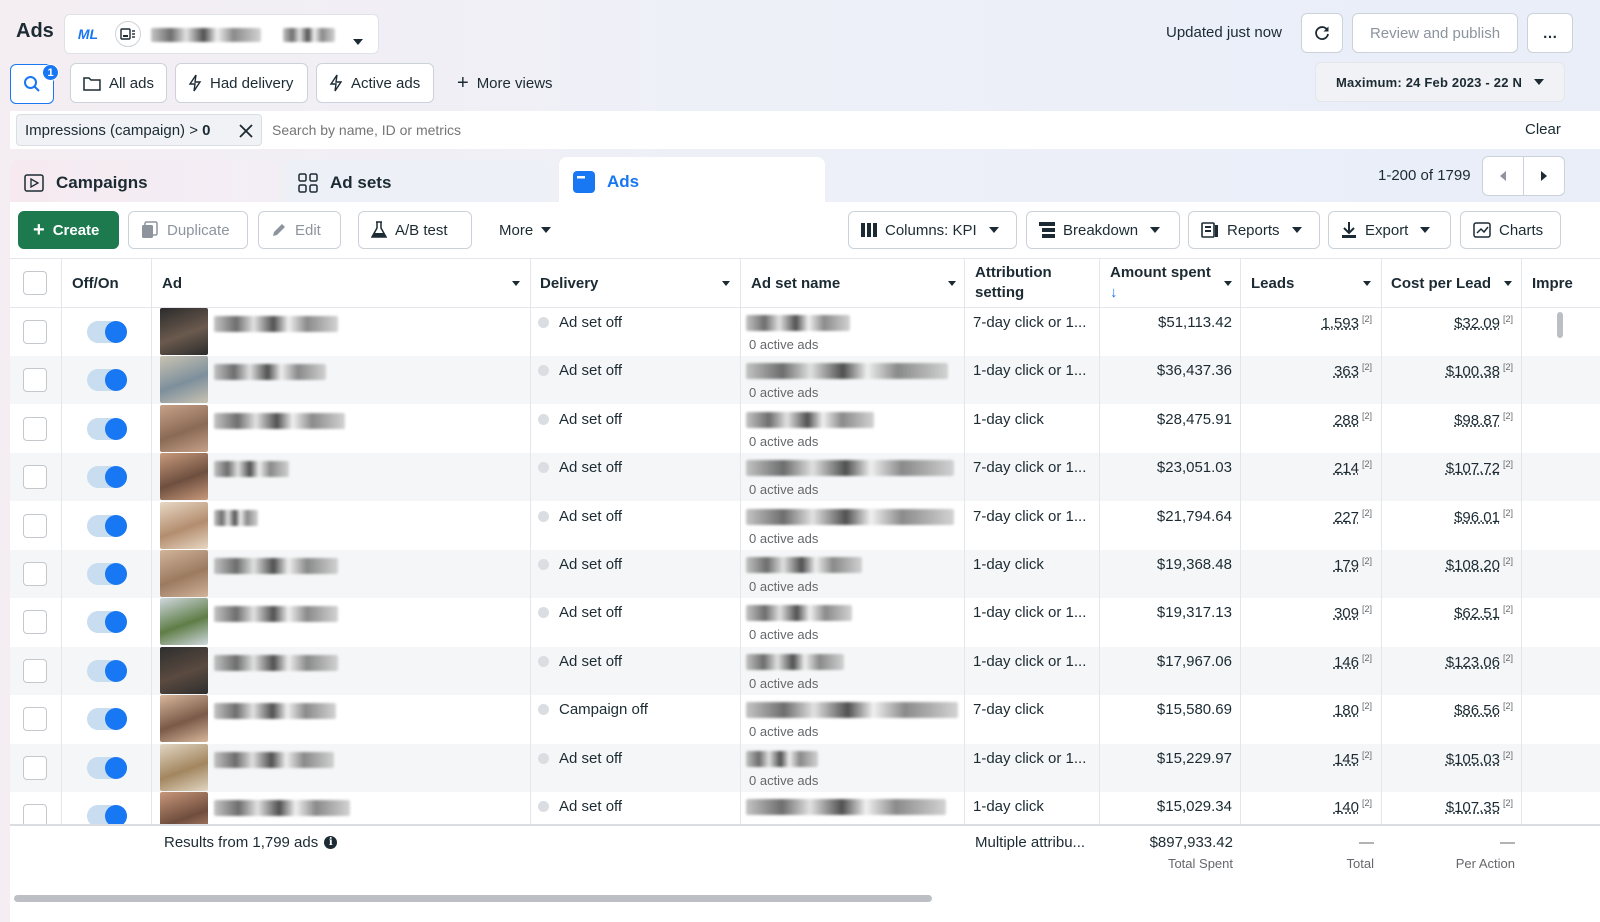 Image resolution: width=1600 pixels, height=922 pixels. I want to click on leads-value: 180 [2], so click(1306, 710).